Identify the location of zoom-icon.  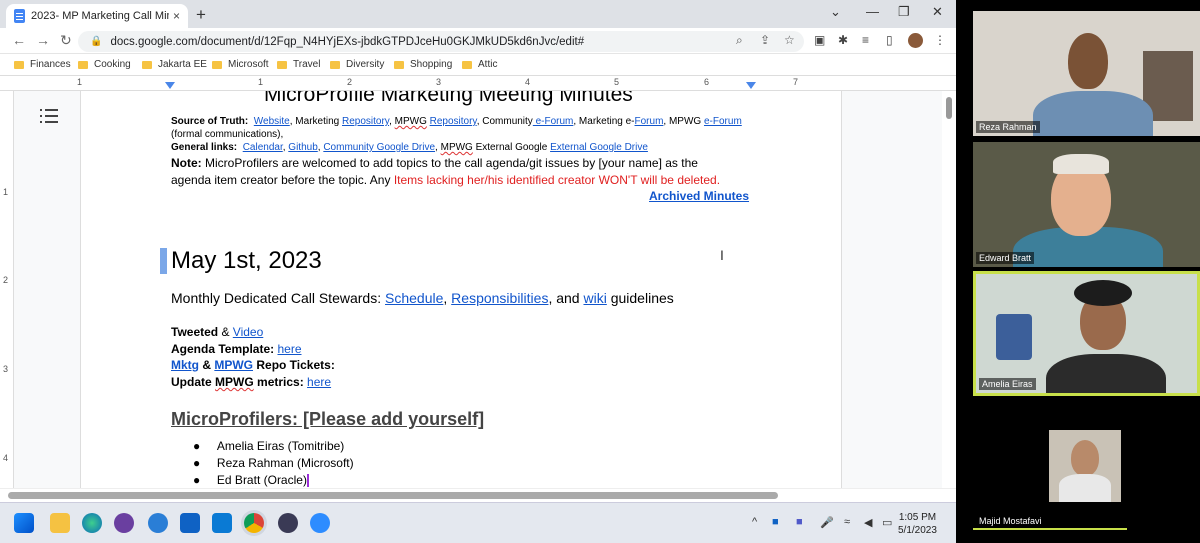
(320, 523).